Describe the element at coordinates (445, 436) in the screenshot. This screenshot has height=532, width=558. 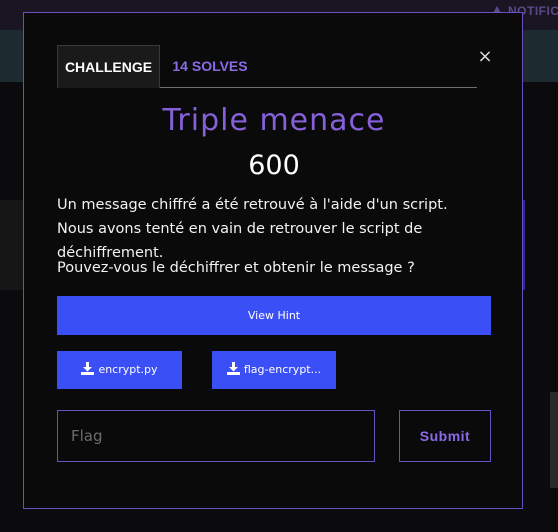
I see `submit-button: Submit` at that location.